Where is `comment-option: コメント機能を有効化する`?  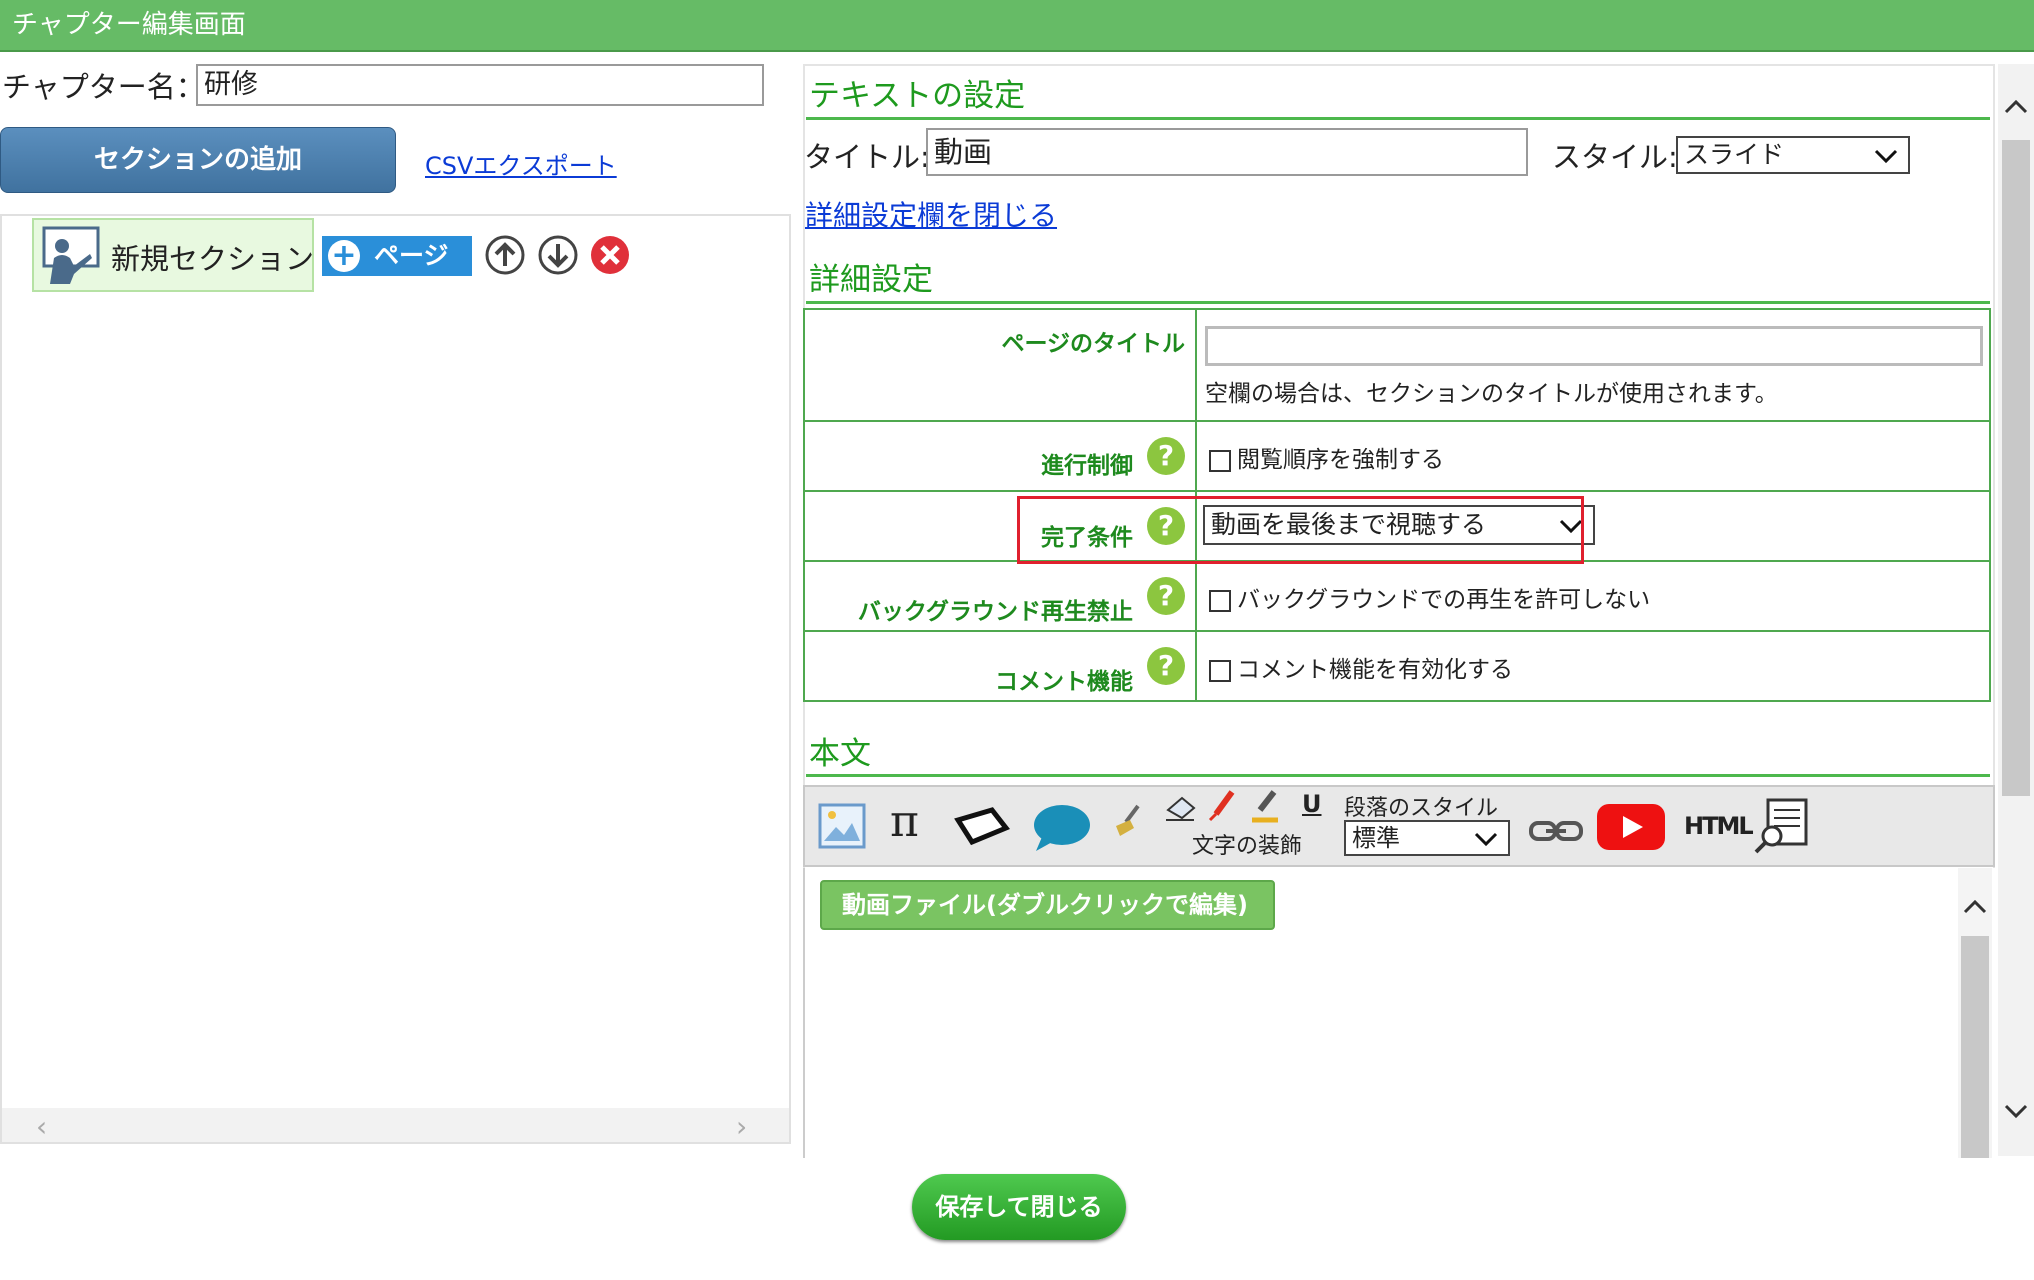
comment-option: コメント機能を有効化する is located at coordinates (1361, 667).